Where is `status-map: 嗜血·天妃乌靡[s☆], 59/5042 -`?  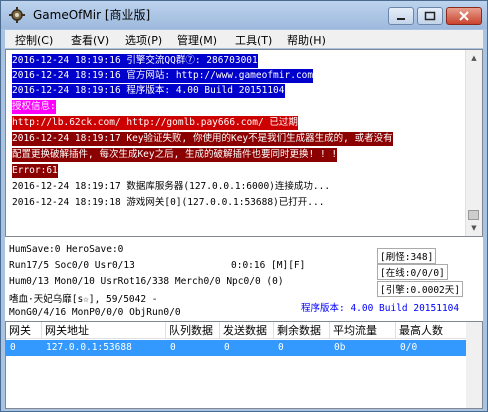
status-map: 嗜血·天妃乌靡[s☆], 59/5042 - is located at coordinates (83, 299).